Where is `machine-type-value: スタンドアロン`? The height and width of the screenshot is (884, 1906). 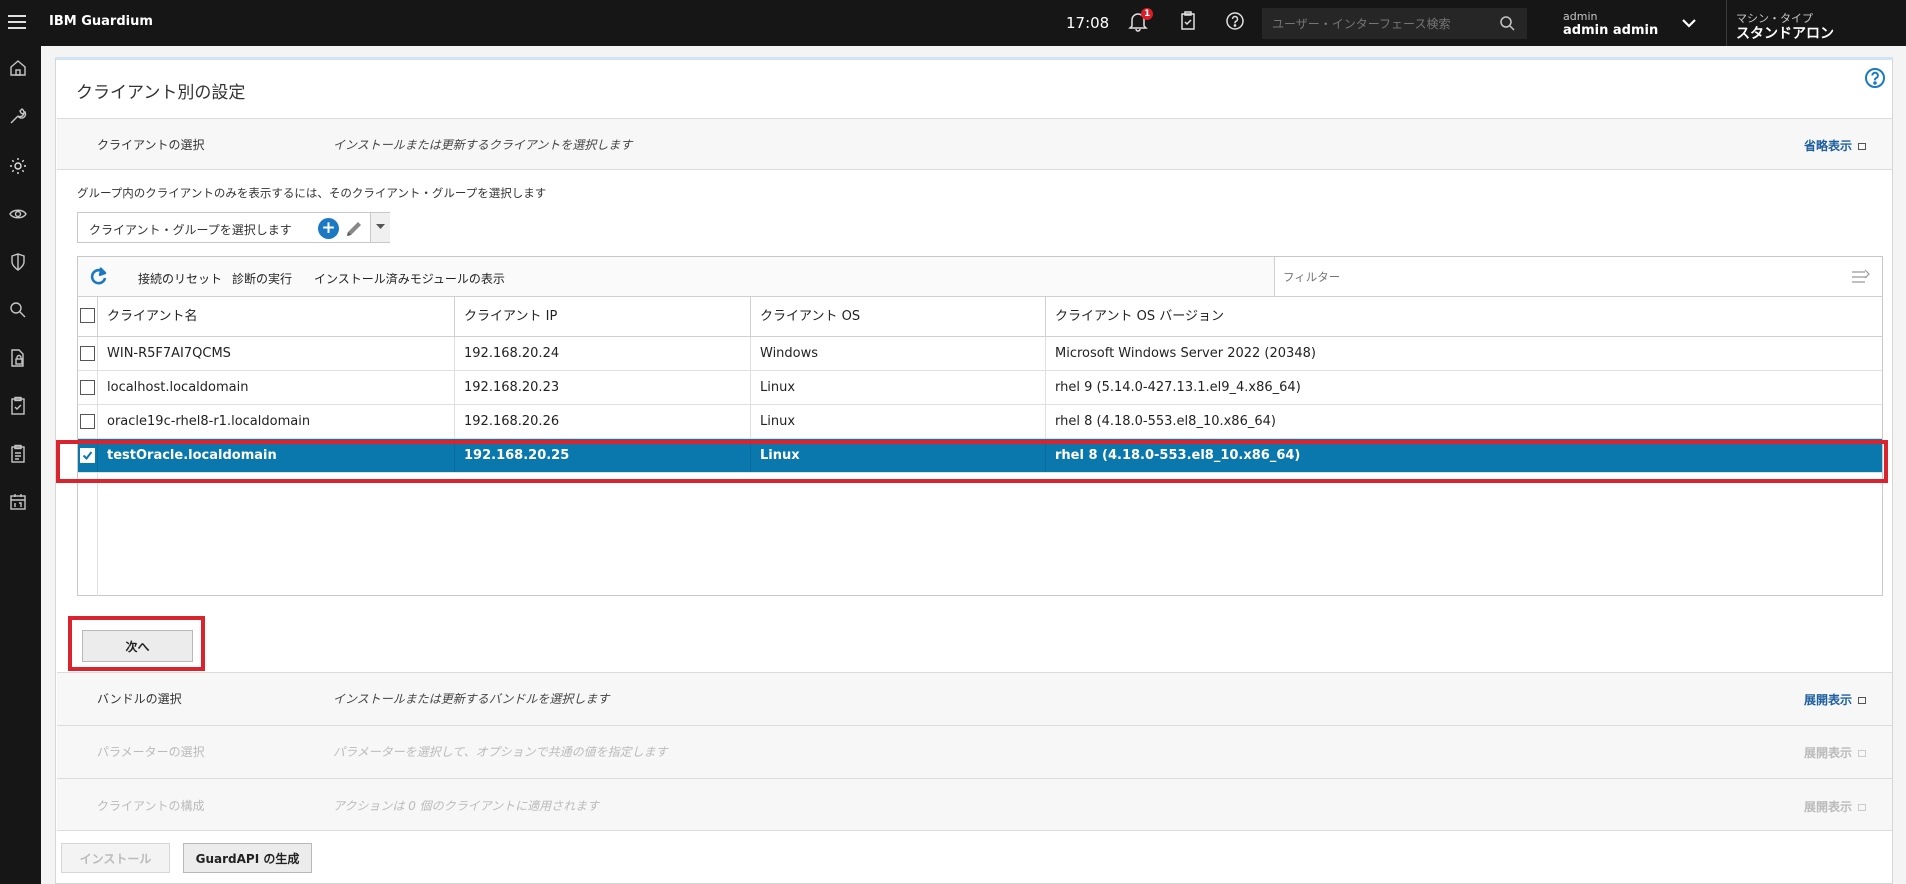 machine-type-value: スタンドアロン is located at coordinates (1785, 34).